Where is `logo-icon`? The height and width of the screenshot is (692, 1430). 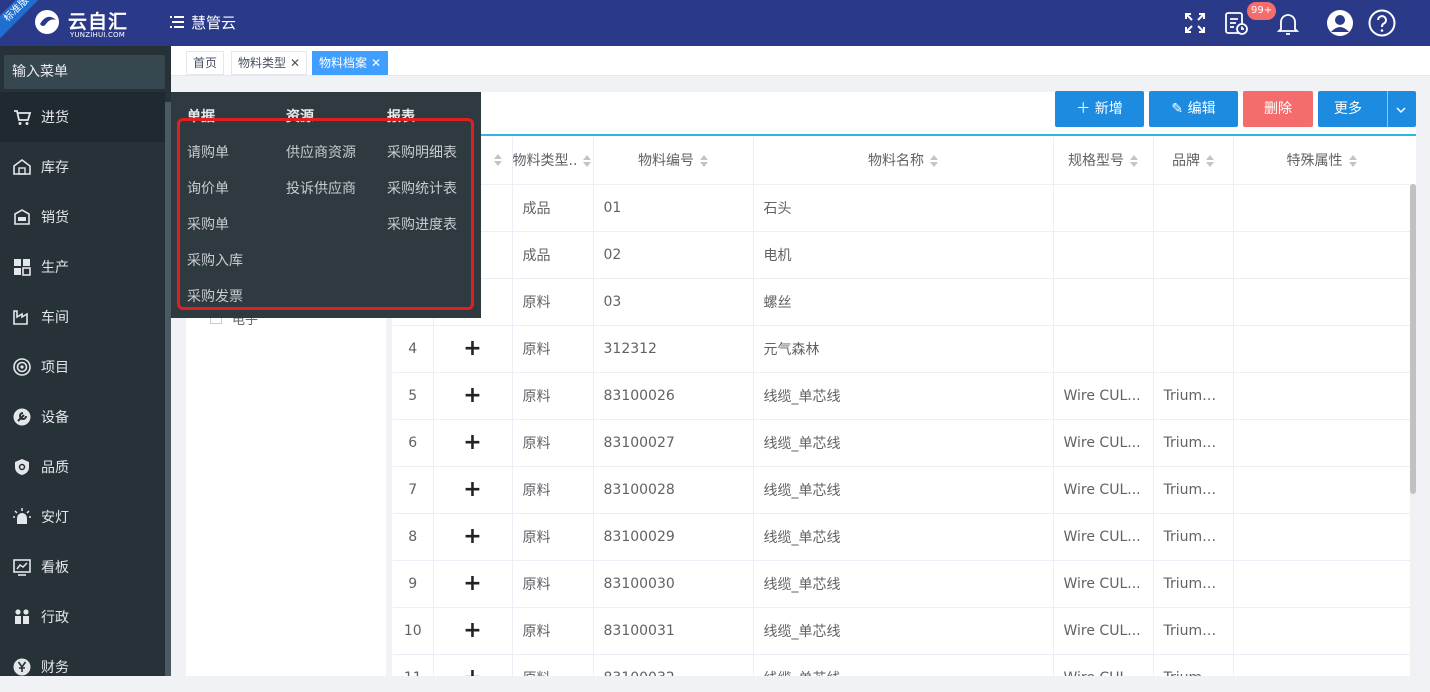 logo-icon is located at coordinates (47, 22).